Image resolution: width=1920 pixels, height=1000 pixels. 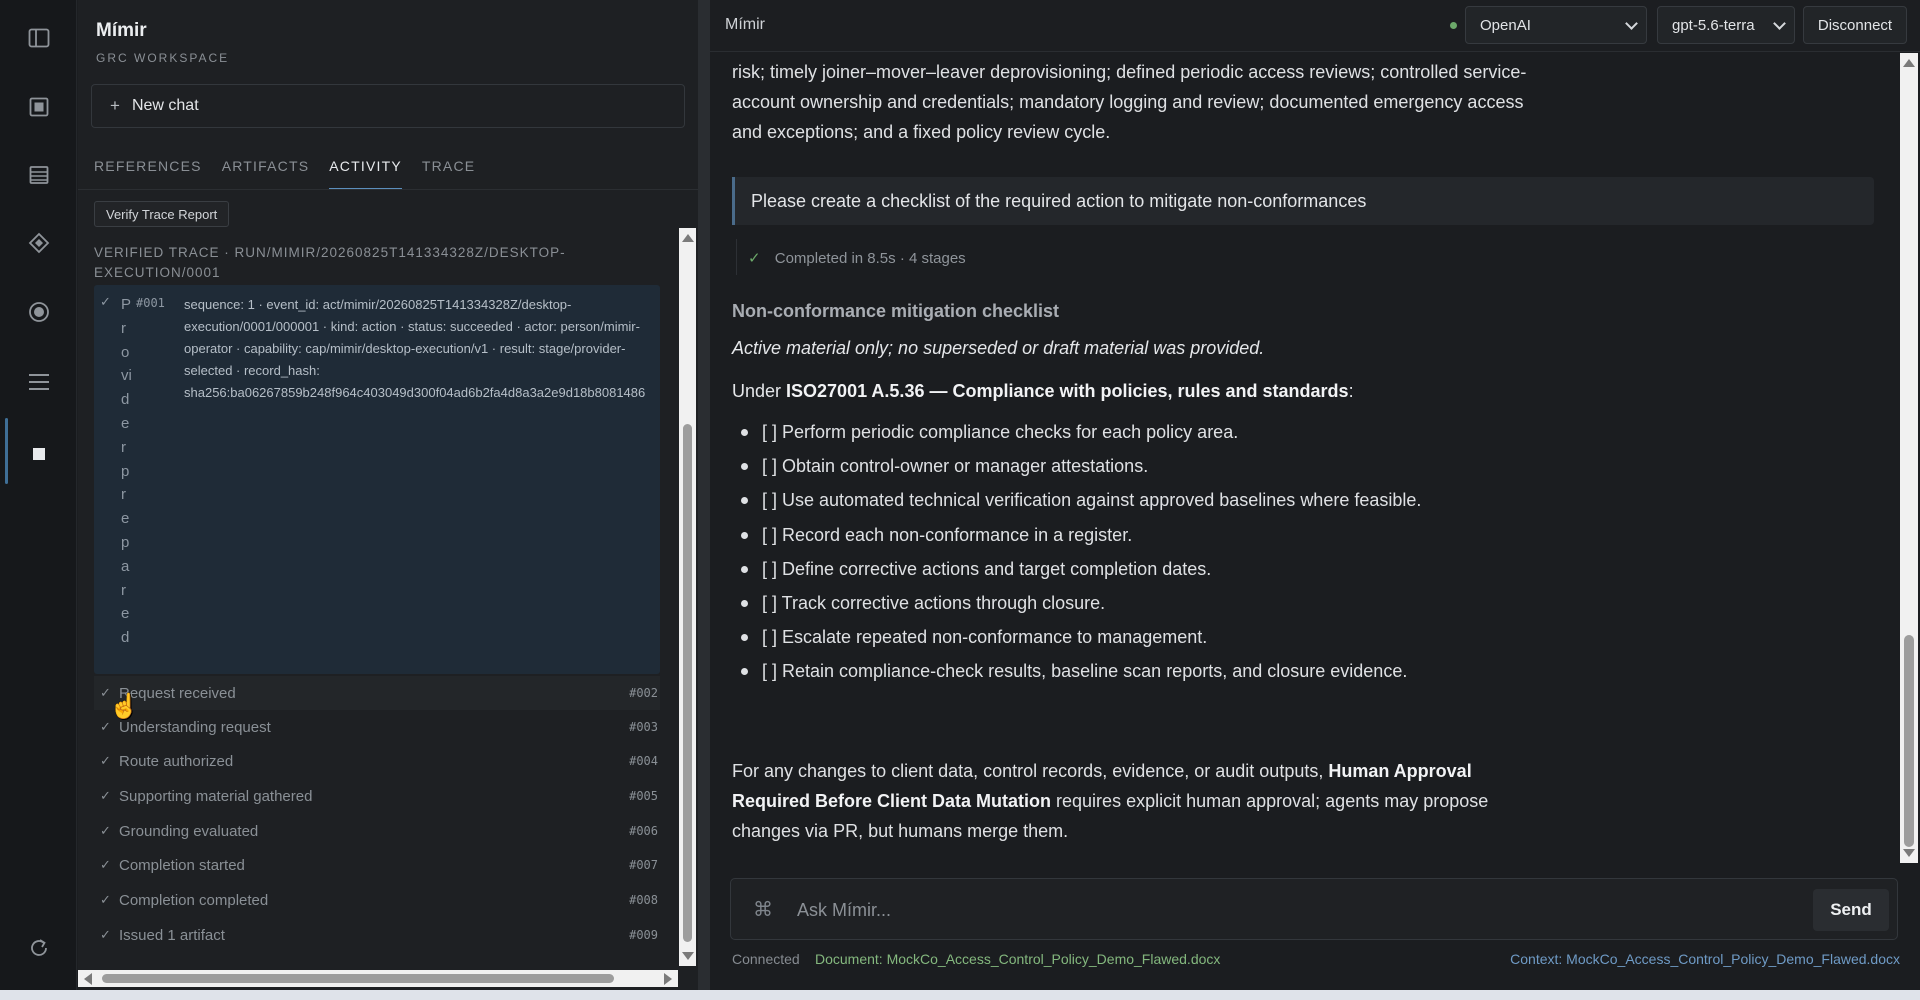 I want to click on document-icon, so click(x=39, y=107).